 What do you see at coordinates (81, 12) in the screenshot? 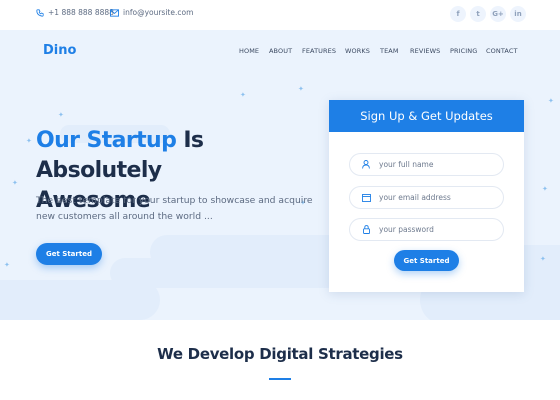
I see `phone-number: +1 888 888 8888` at bounding box center [81, 12].